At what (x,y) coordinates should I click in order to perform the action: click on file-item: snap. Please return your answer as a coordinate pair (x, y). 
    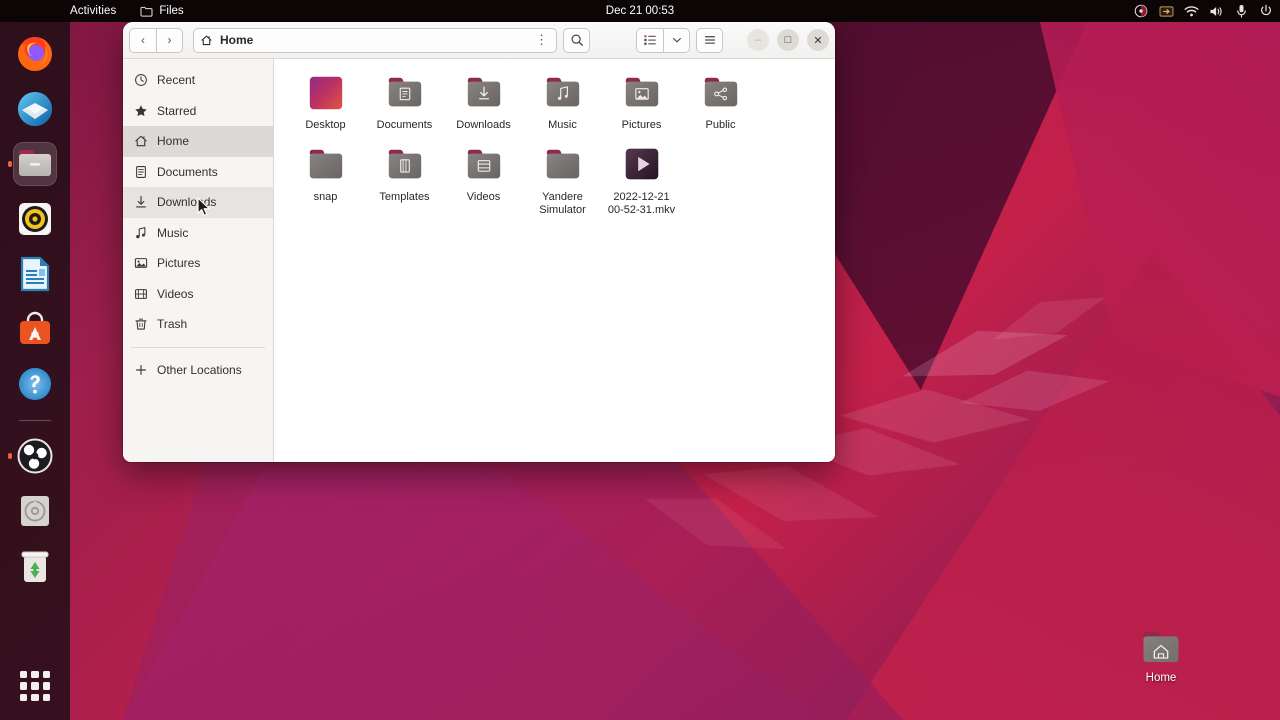
    Looking at the image, I should click on (325, 182).